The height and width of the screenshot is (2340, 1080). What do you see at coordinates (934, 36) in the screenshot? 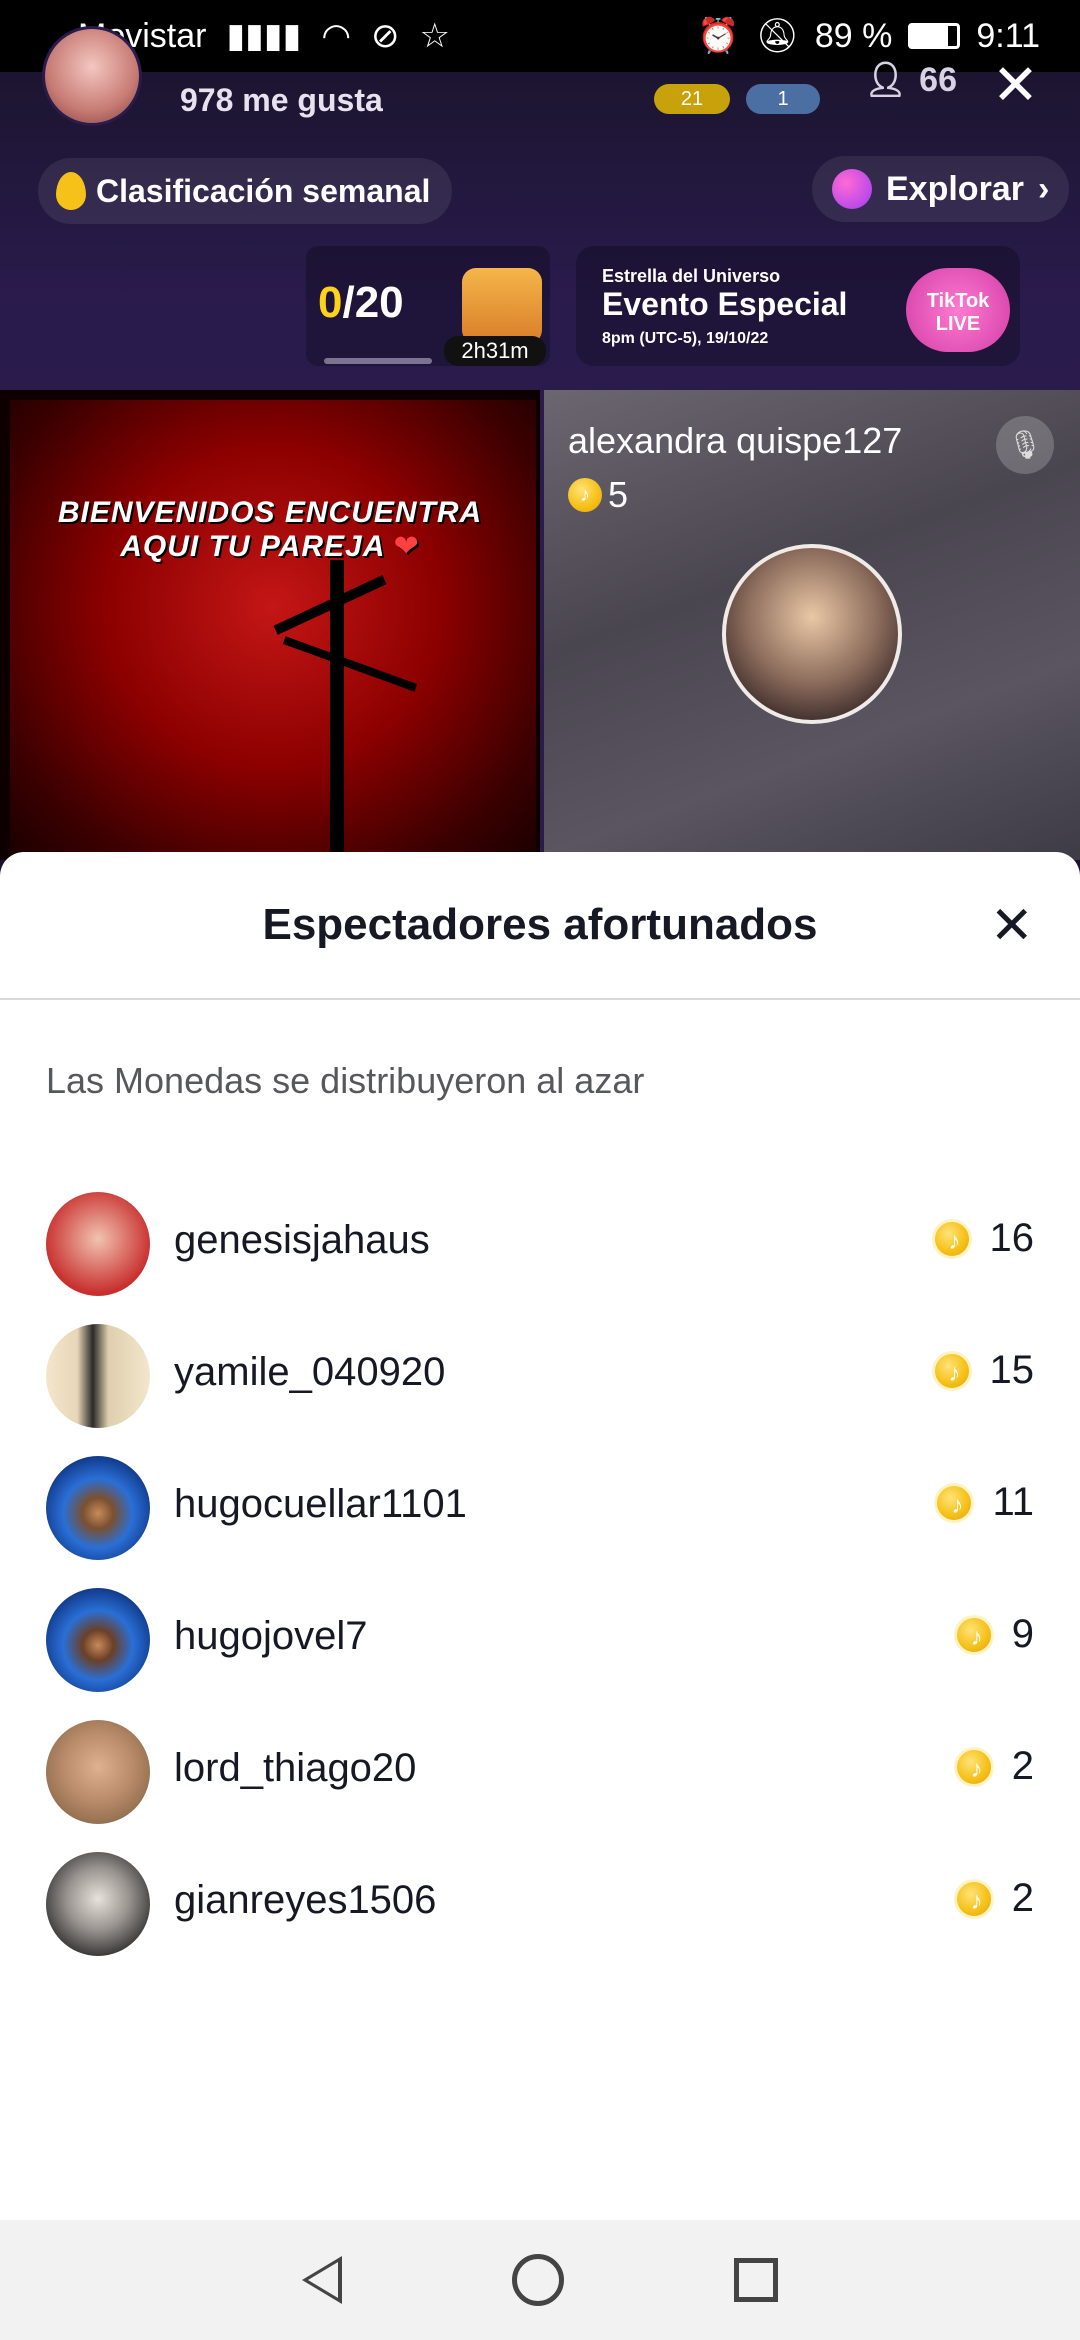
I see `battery-icon` at bounding box center [934, 36].